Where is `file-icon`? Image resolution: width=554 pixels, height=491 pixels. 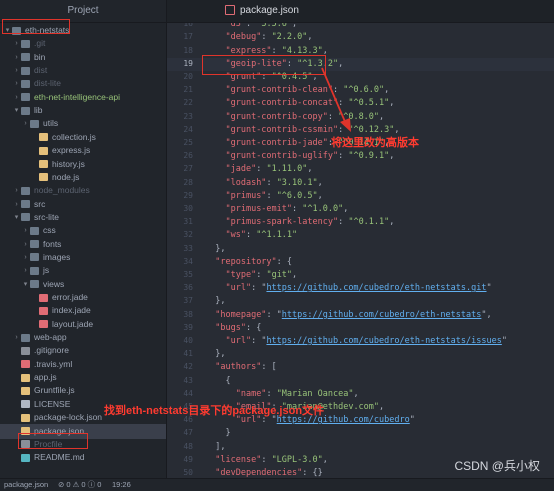 file-icon is located at coordinates (25, 350).